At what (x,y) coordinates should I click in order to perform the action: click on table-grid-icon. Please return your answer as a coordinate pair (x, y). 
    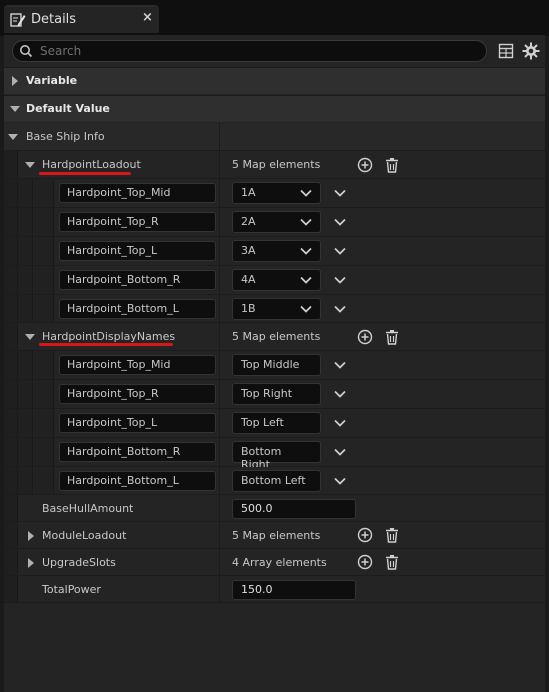
    Looking at the image, I should click on (506, 51).